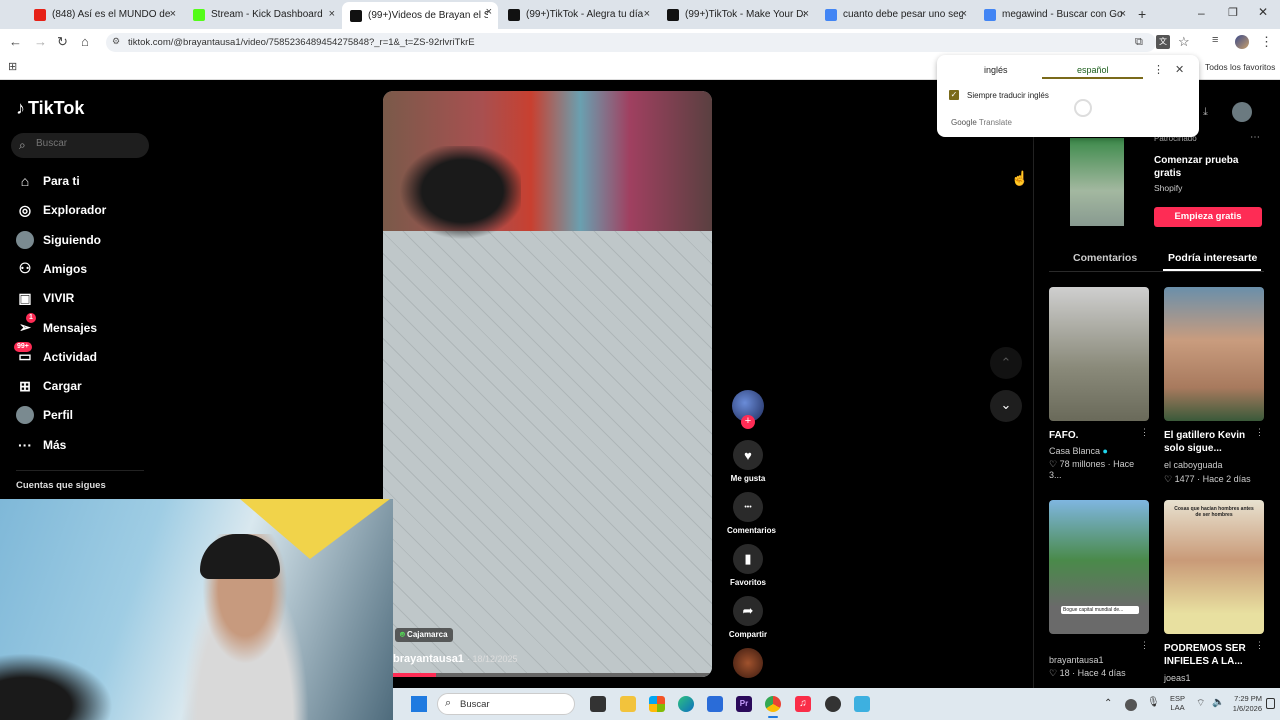 Image resolution: width=1280 pixels, height=720 pixels. Describe the element at coordinates (862, 704) in the screenshot. I see `notepad-icon` at that location.